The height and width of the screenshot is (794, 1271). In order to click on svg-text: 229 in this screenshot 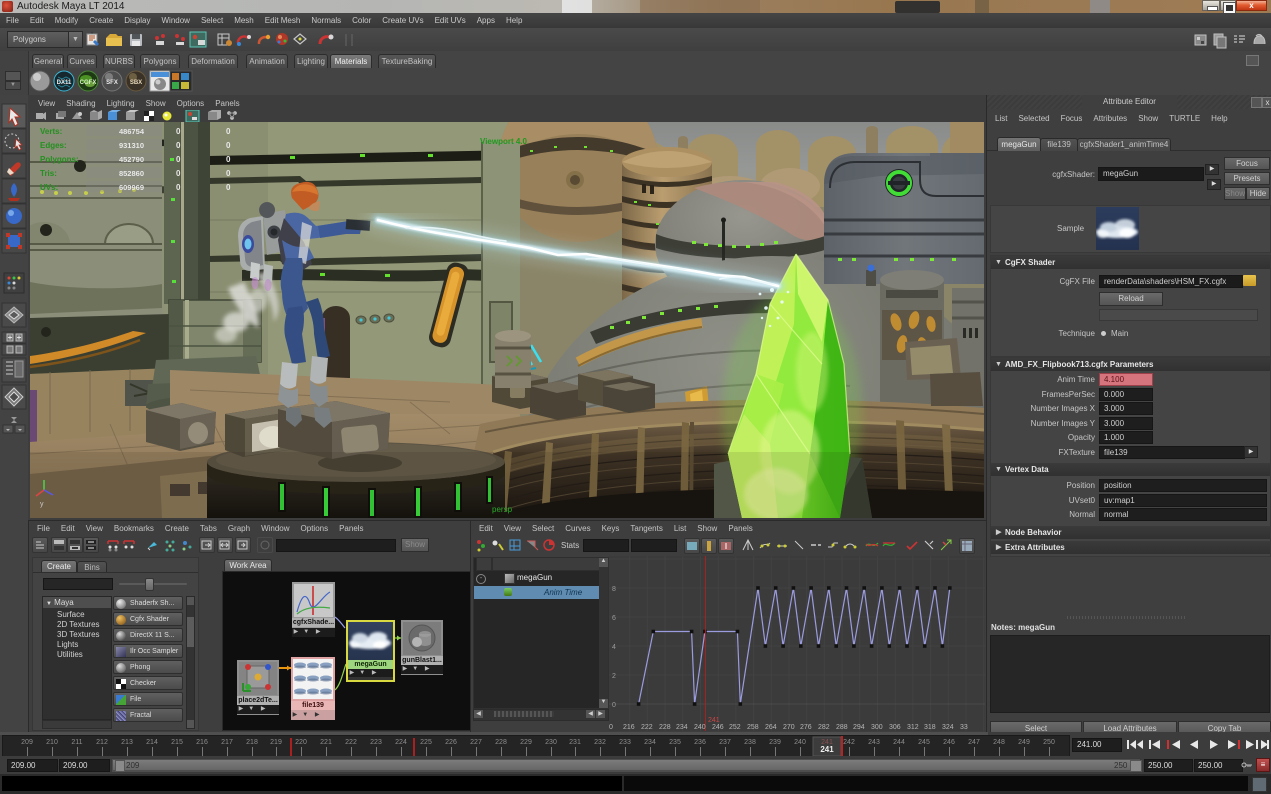, I will do `click(526, 742)`.